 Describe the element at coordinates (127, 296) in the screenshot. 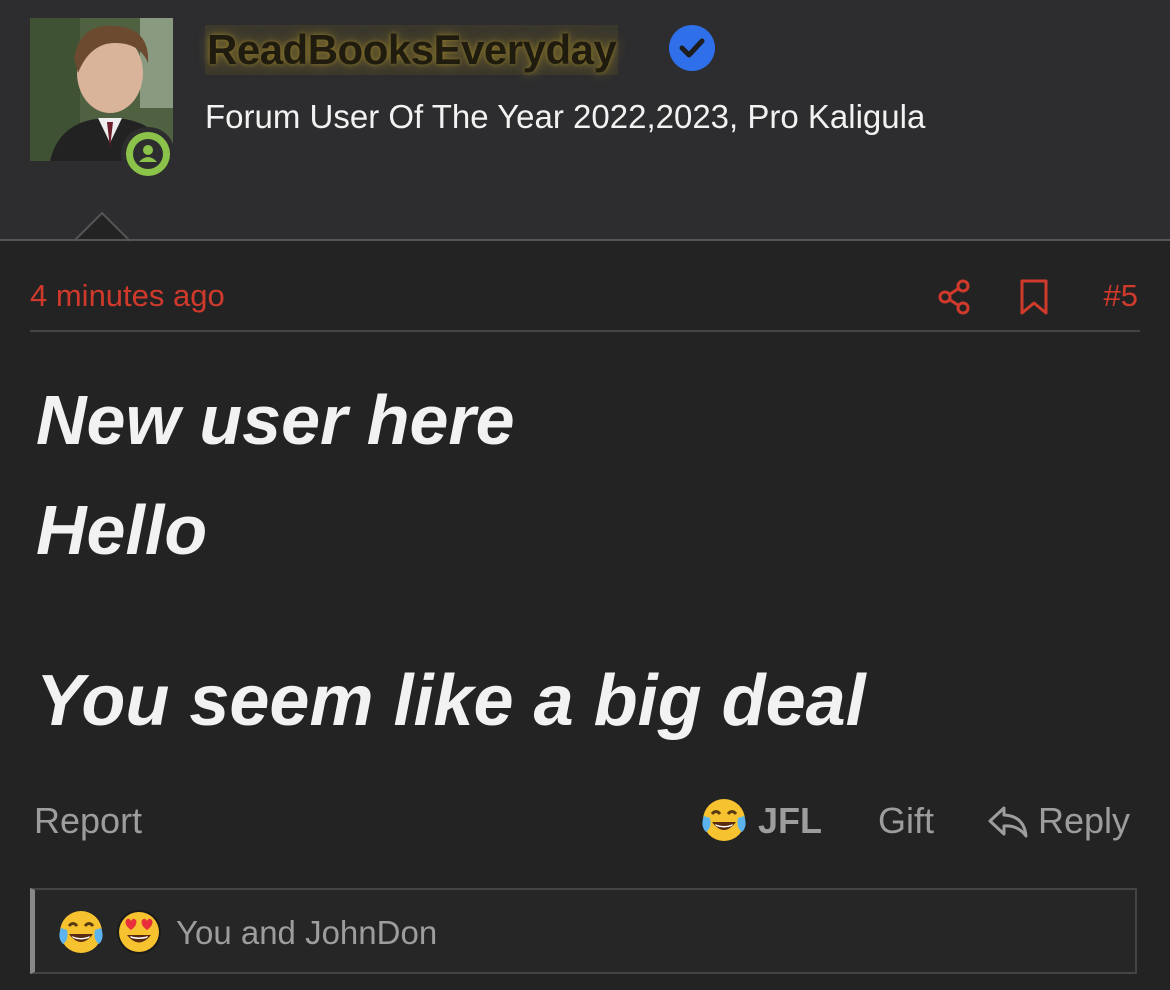

I see `post-timestamp: 4 minutes ago` at that location.